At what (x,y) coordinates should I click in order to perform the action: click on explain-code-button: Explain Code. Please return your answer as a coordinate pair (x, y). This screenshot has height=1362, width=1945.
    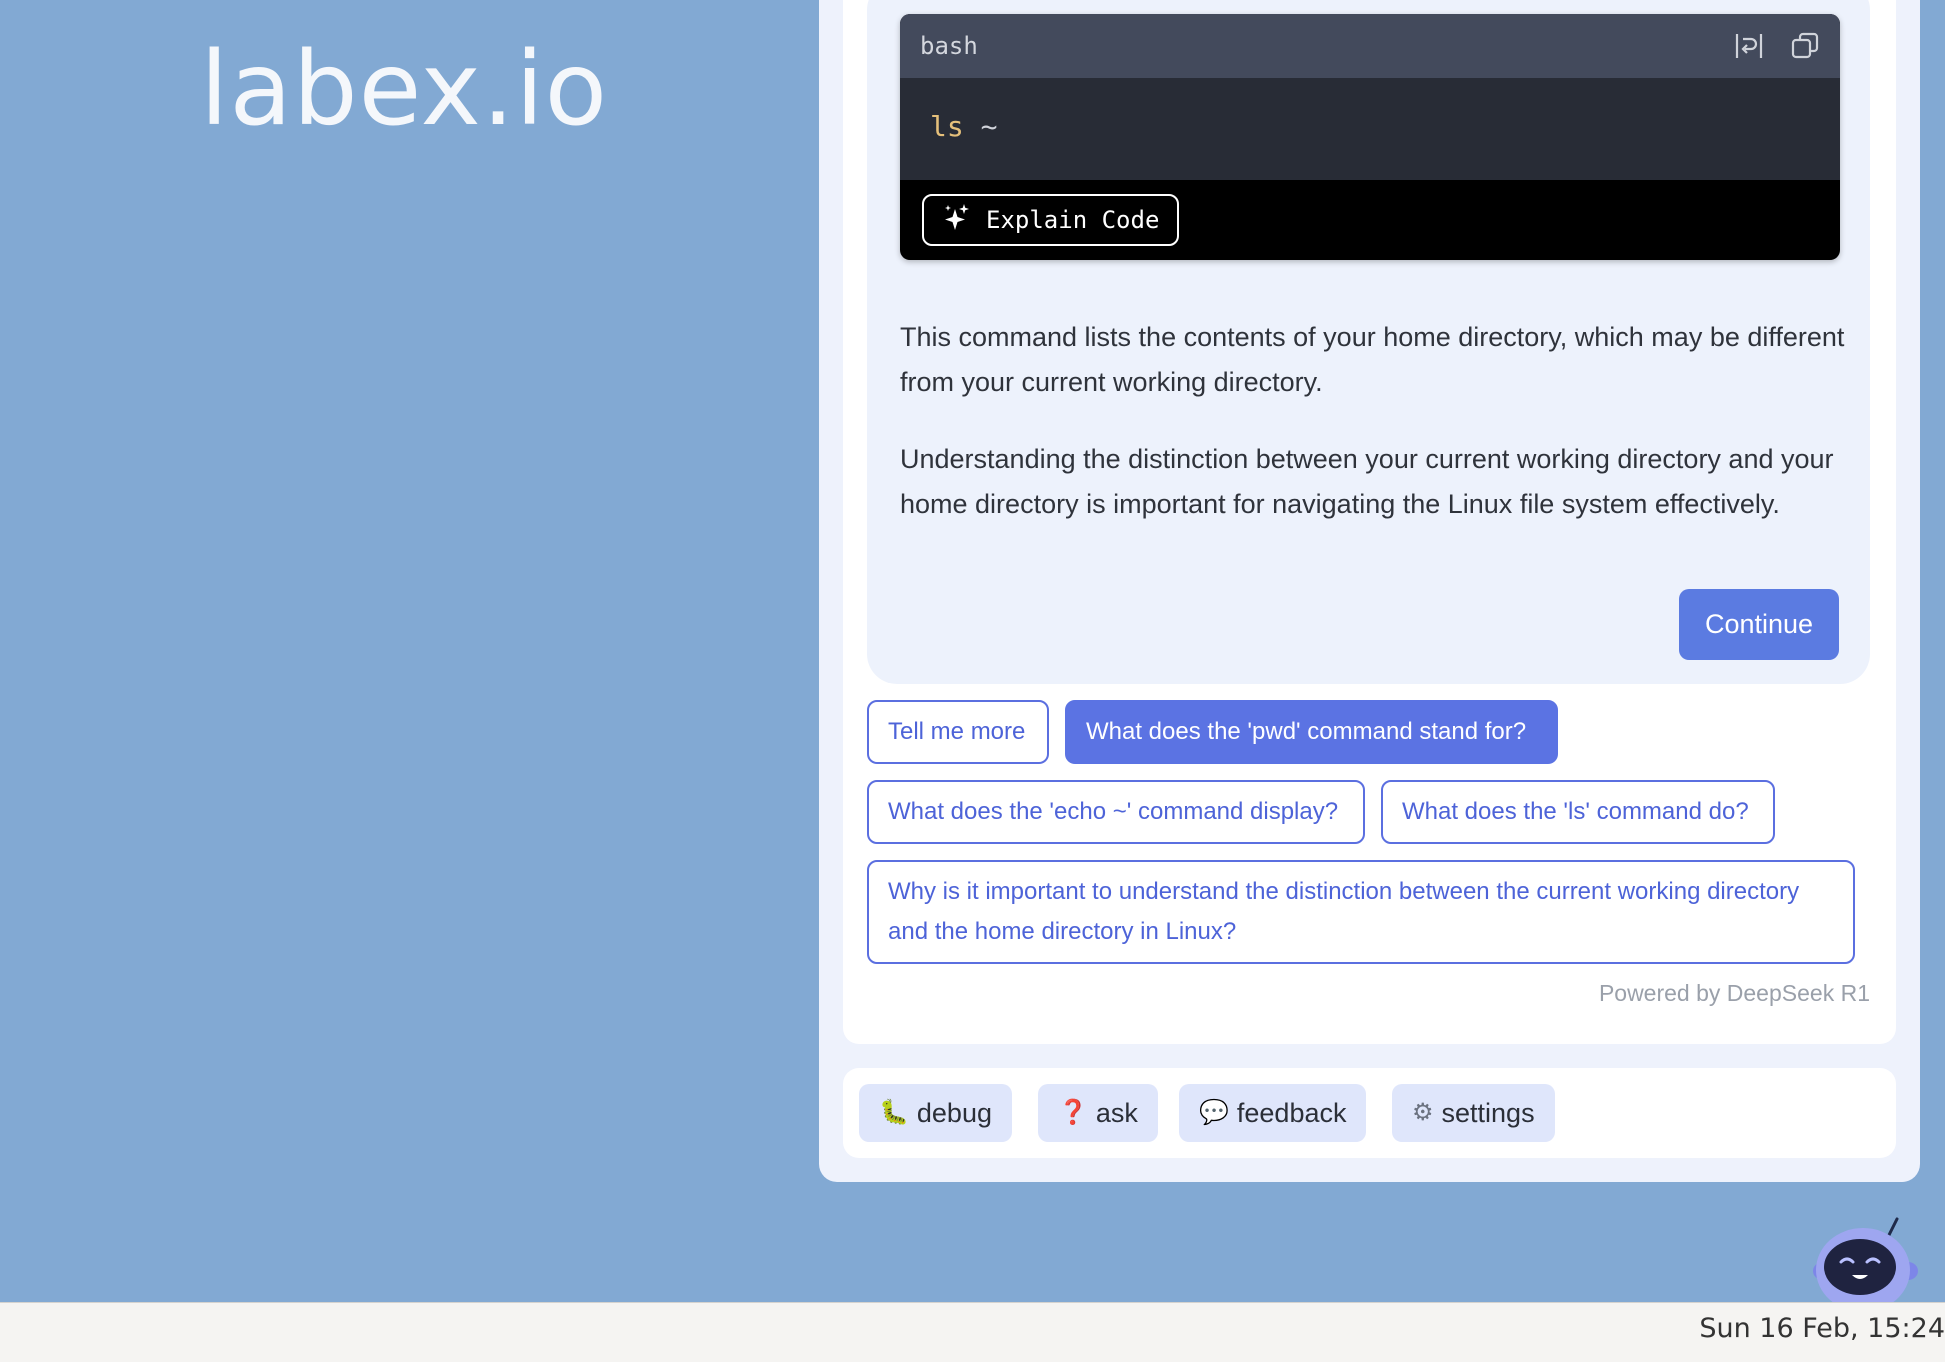
    Looking at the image, I should click on (1051, 220).